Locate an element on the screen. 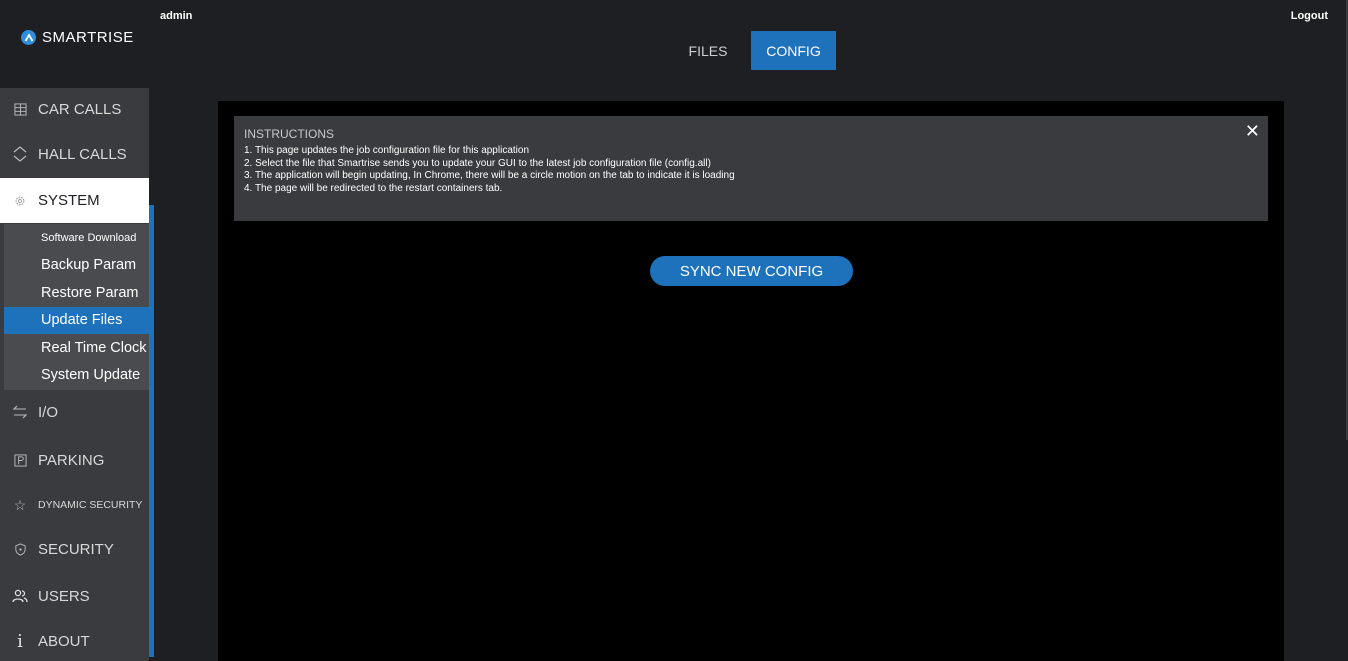 This screenshot has width=1348, height=661. logout-link: Logout is located at coordinates (1309, 16).